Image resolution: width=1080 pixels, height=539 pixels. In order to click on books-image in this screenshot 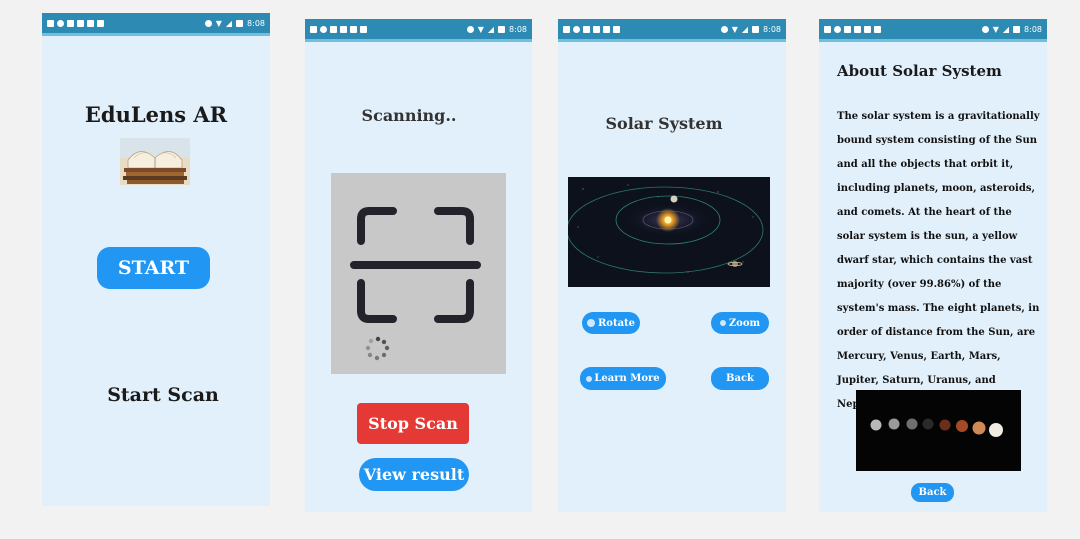, I will do `click(155, 161)`.